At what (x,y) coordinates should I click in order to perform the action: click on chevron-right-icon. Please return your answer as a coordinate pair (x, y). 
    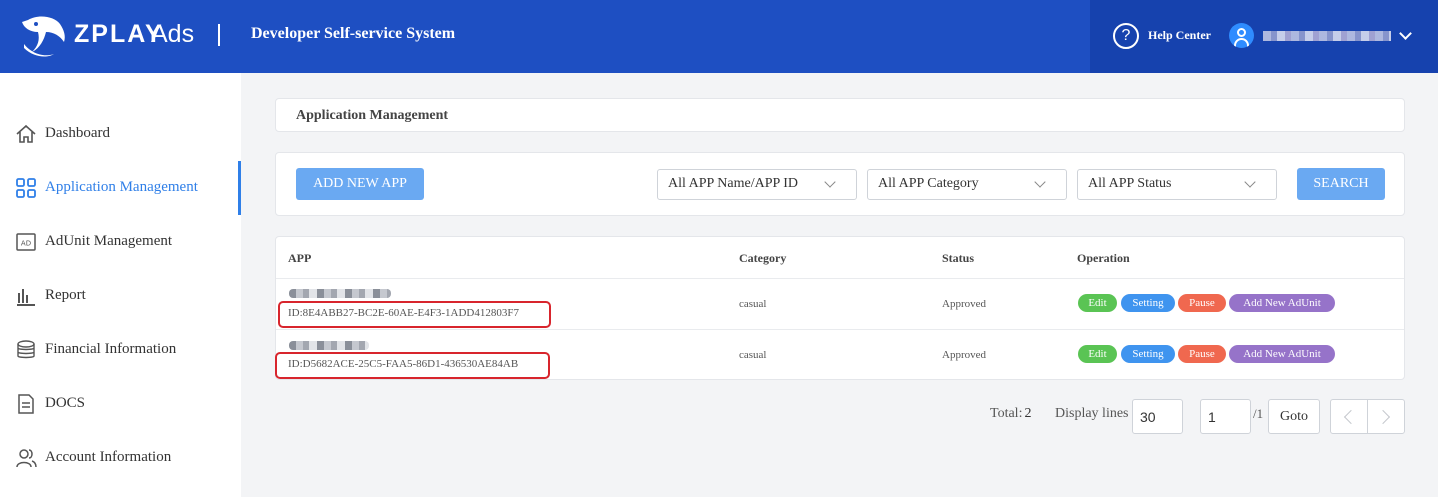
    Looking at the image, I should click on (1383, 417).